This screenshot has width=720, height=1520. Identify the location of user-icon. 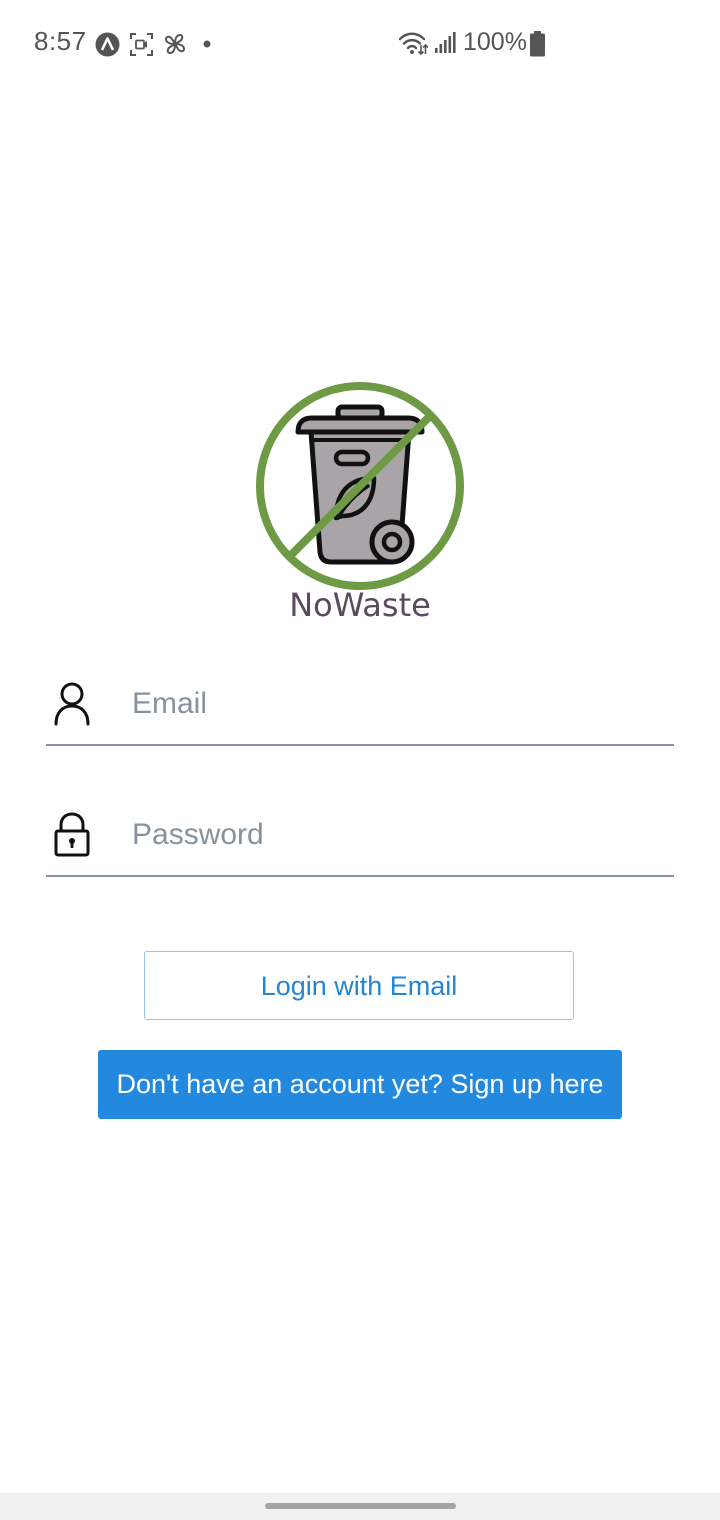
(72, 704).